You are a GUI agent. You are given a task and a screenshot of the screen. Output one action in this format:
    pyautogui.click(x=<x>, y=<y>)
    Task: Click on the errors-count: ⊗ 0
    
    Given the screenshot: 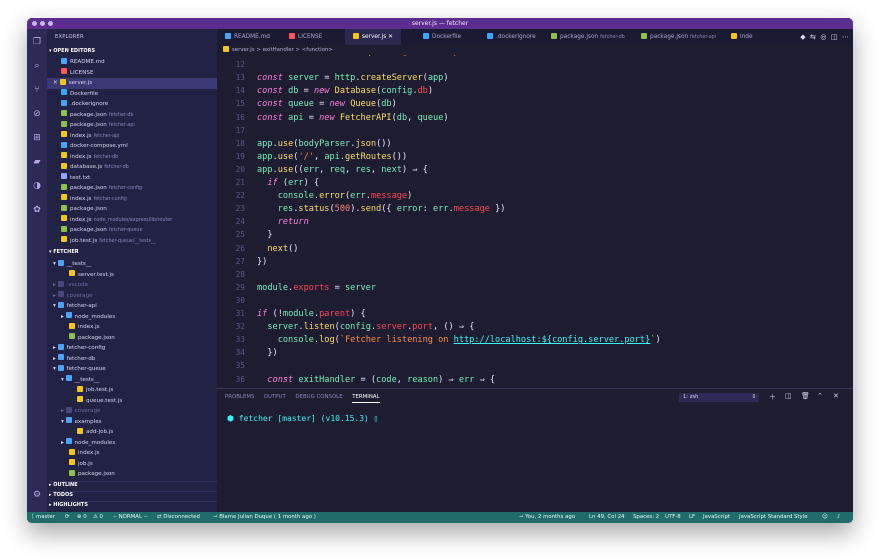 What is the action you would take?
    pyautogui.click(x=82, y=517)
    